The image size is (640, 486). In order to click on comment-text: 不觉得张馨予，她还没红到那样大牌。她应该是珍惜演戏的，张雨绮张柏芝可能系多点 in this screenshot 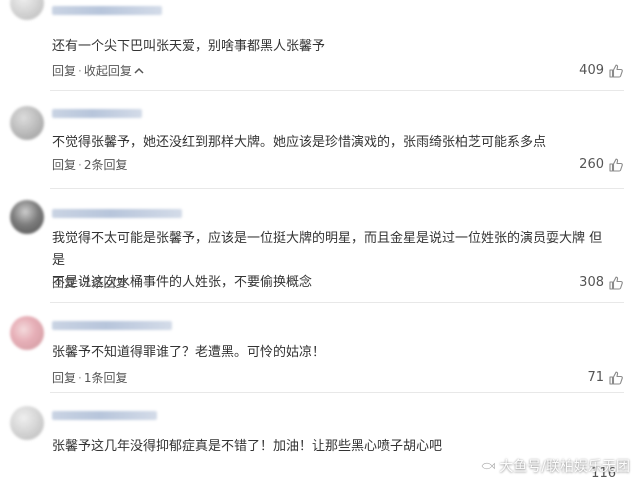, I will do `click(299, 142)`.